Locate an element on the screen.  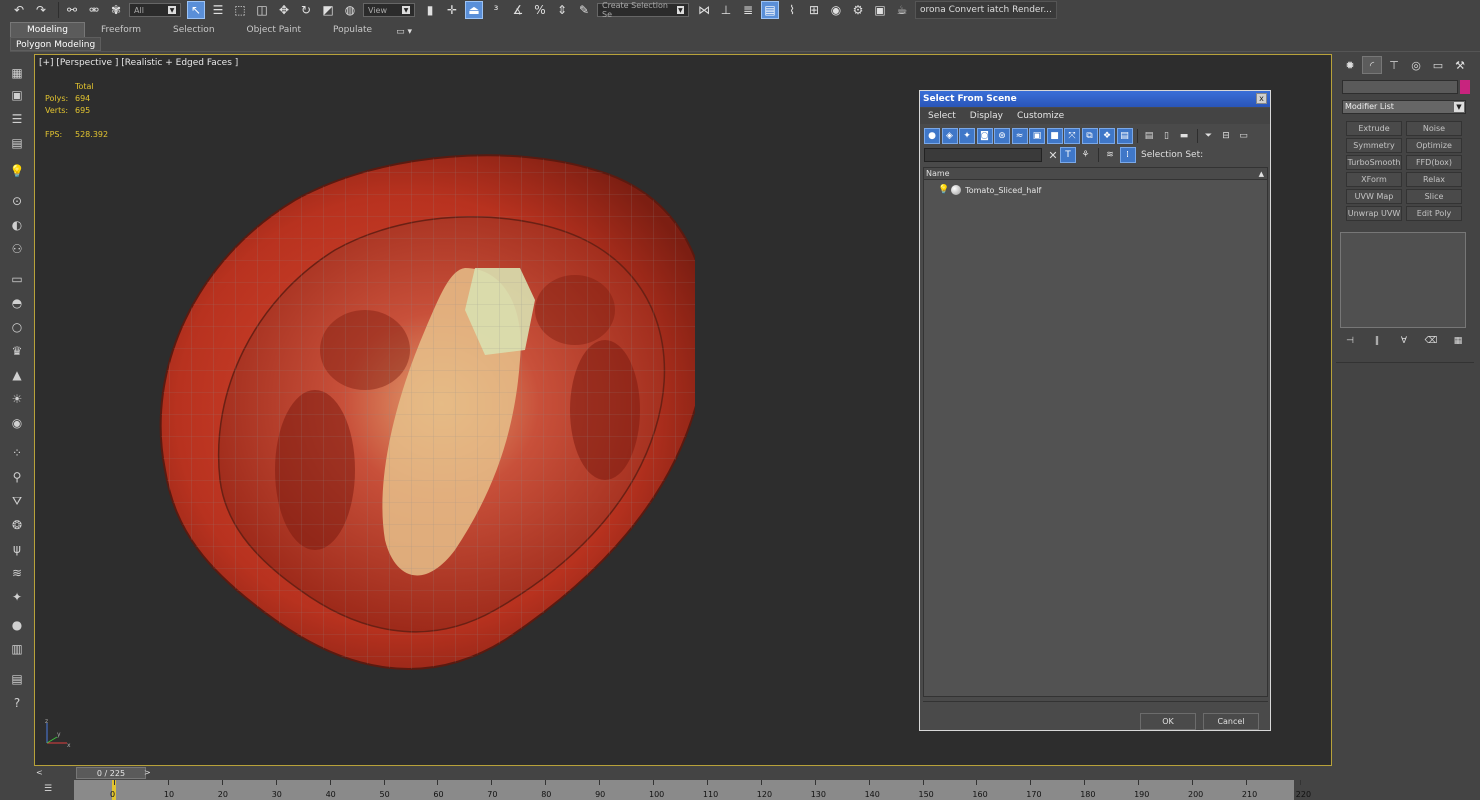
hierarchy-icon: ⊟ is located at coordinates (1226, 136).